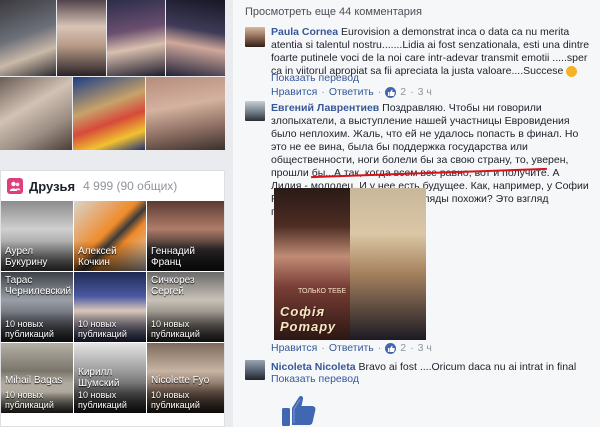 This screenshot has height=427, width=600. I want to click on view-more-comments-link: Просмотреть еще 44 комментария, so click(333, 12).